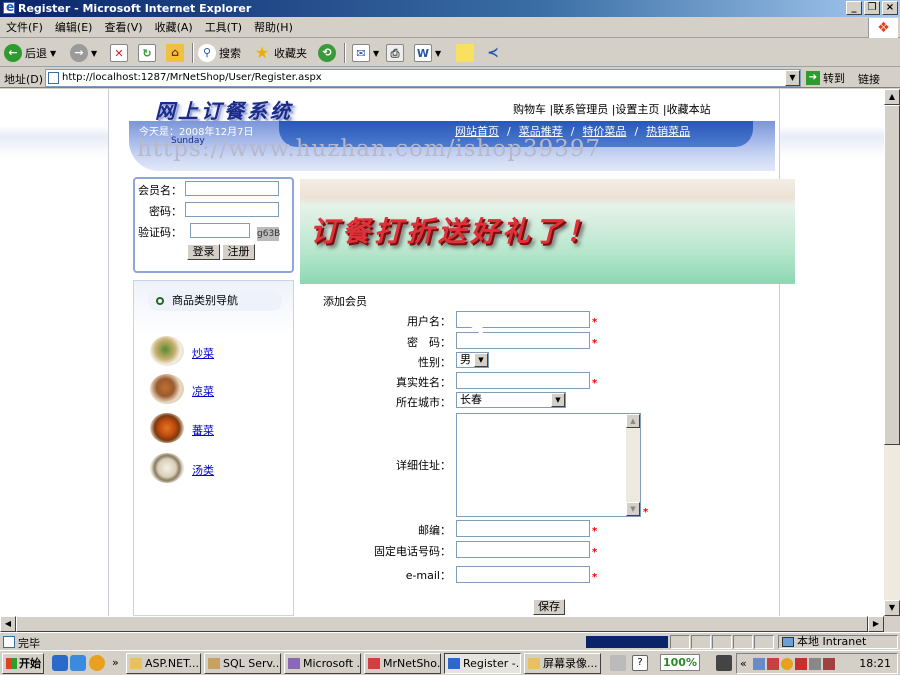 Image resolution: width=900 pixels, height=675 pixels. I want to click on stop-button: ✕, so click(119, 53).